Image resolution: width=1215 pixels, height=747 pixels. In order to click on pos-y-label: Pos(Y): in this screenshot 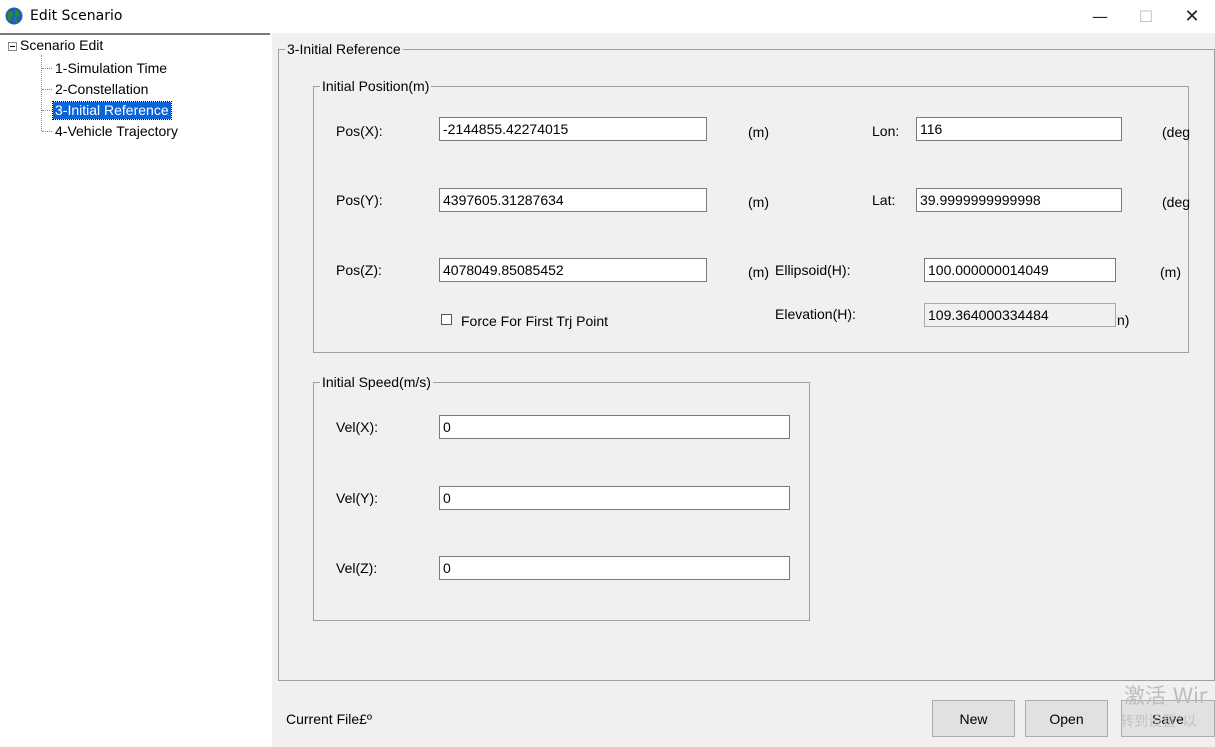, I will do `click(359, 200)`.